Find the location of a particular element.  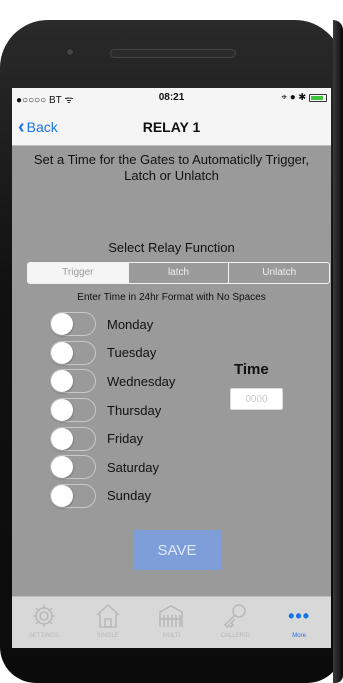

status-indicators: ⌖ ● ✱ is located at coordinates (304, 97).